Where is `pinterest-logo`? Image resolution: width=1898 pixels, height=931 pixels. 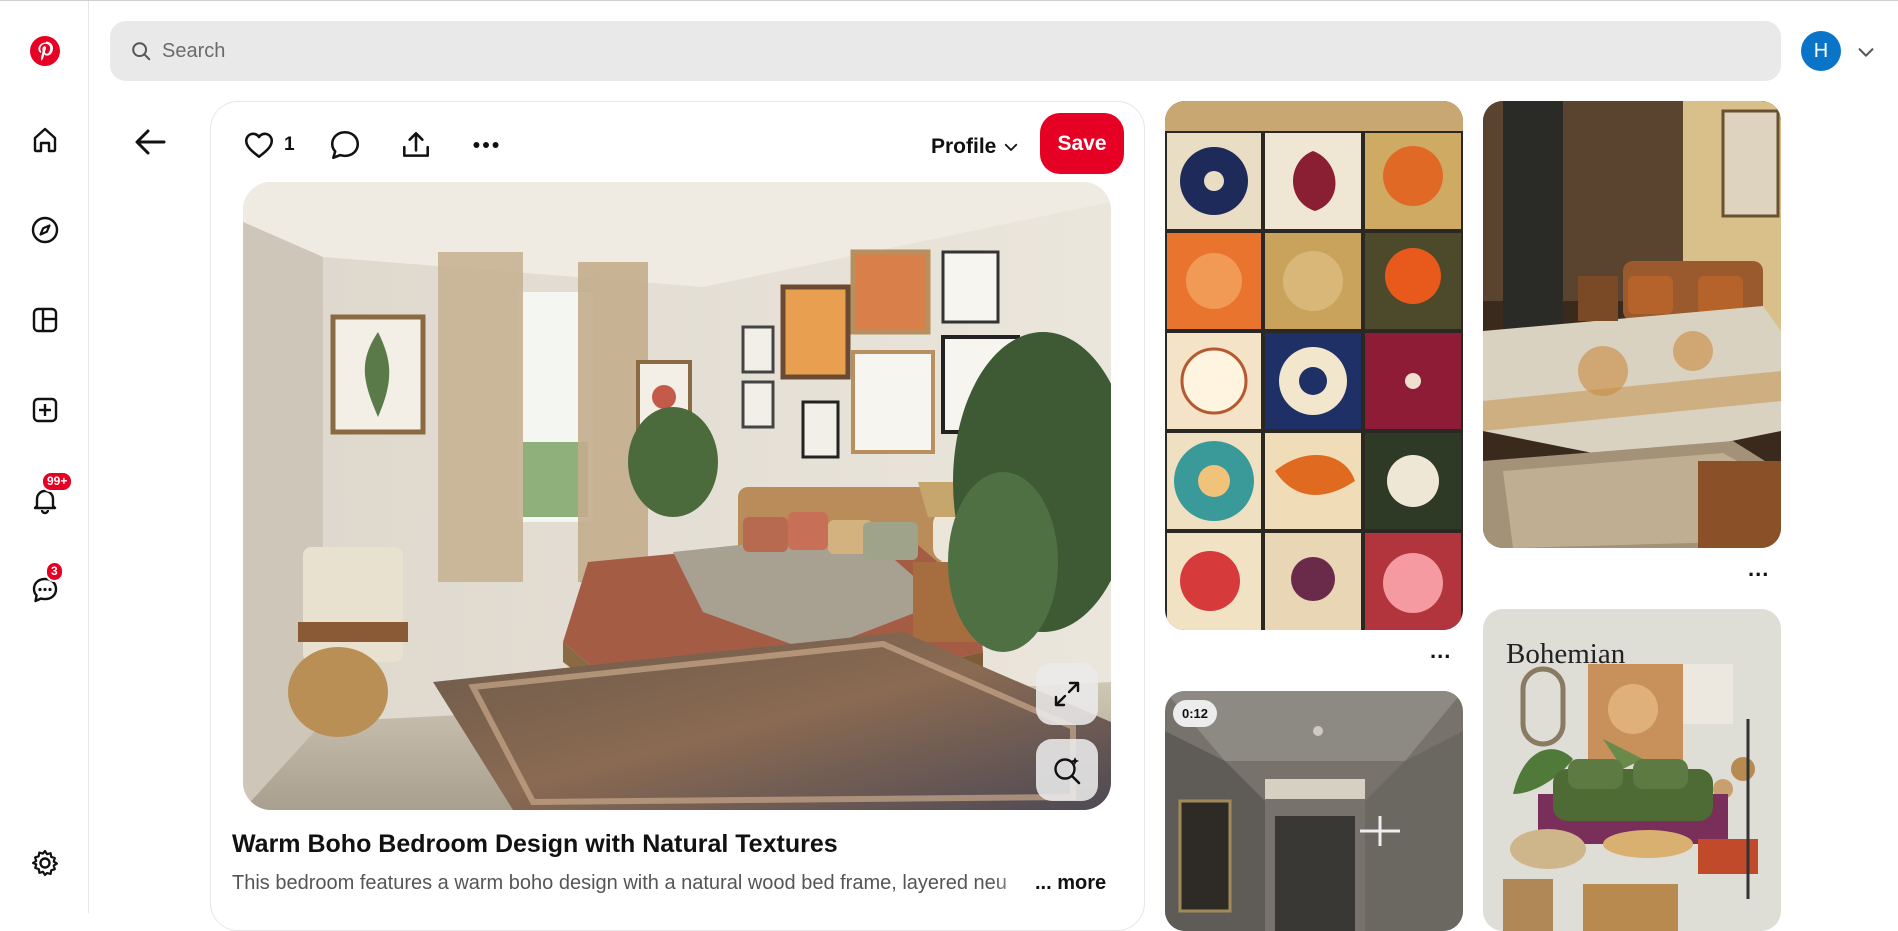
pinterest-logo is located at coordinates (45, 51).